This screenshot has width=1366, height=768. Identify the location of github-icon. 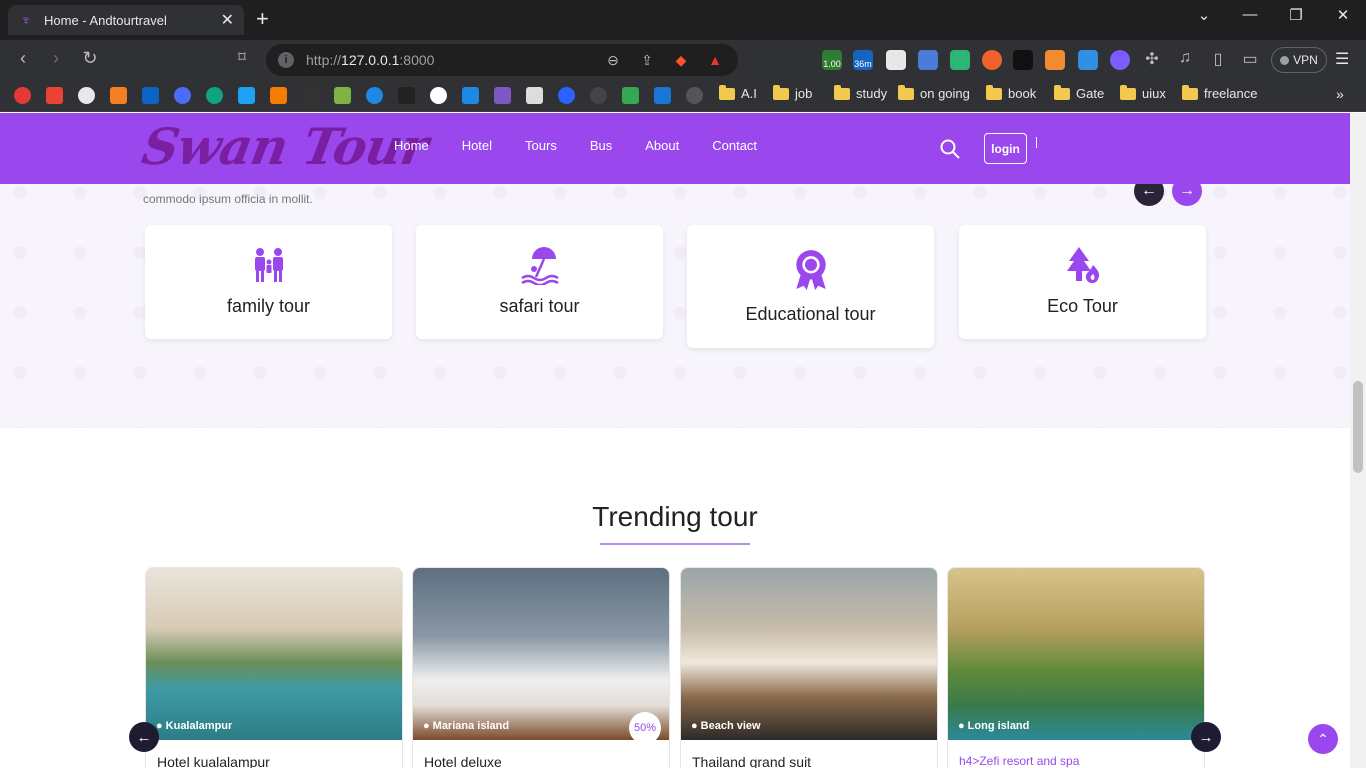
(86, 95).